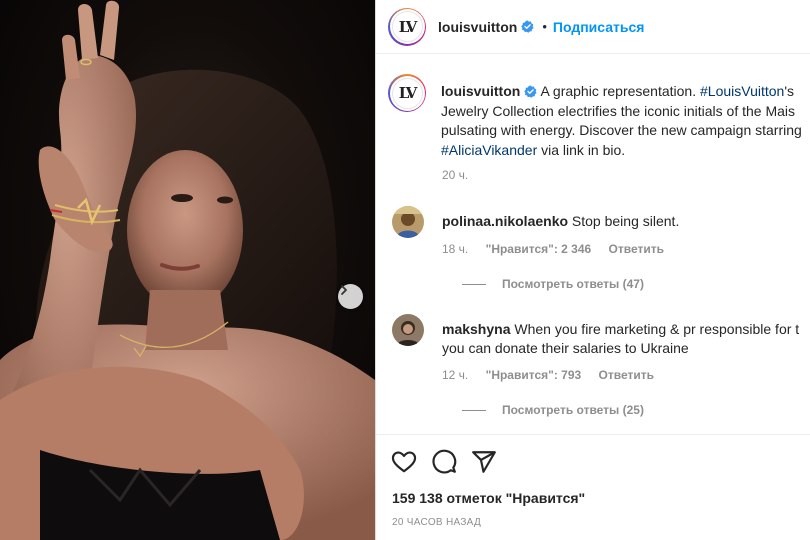  I want to click on heart-icon, so click(404, 462).